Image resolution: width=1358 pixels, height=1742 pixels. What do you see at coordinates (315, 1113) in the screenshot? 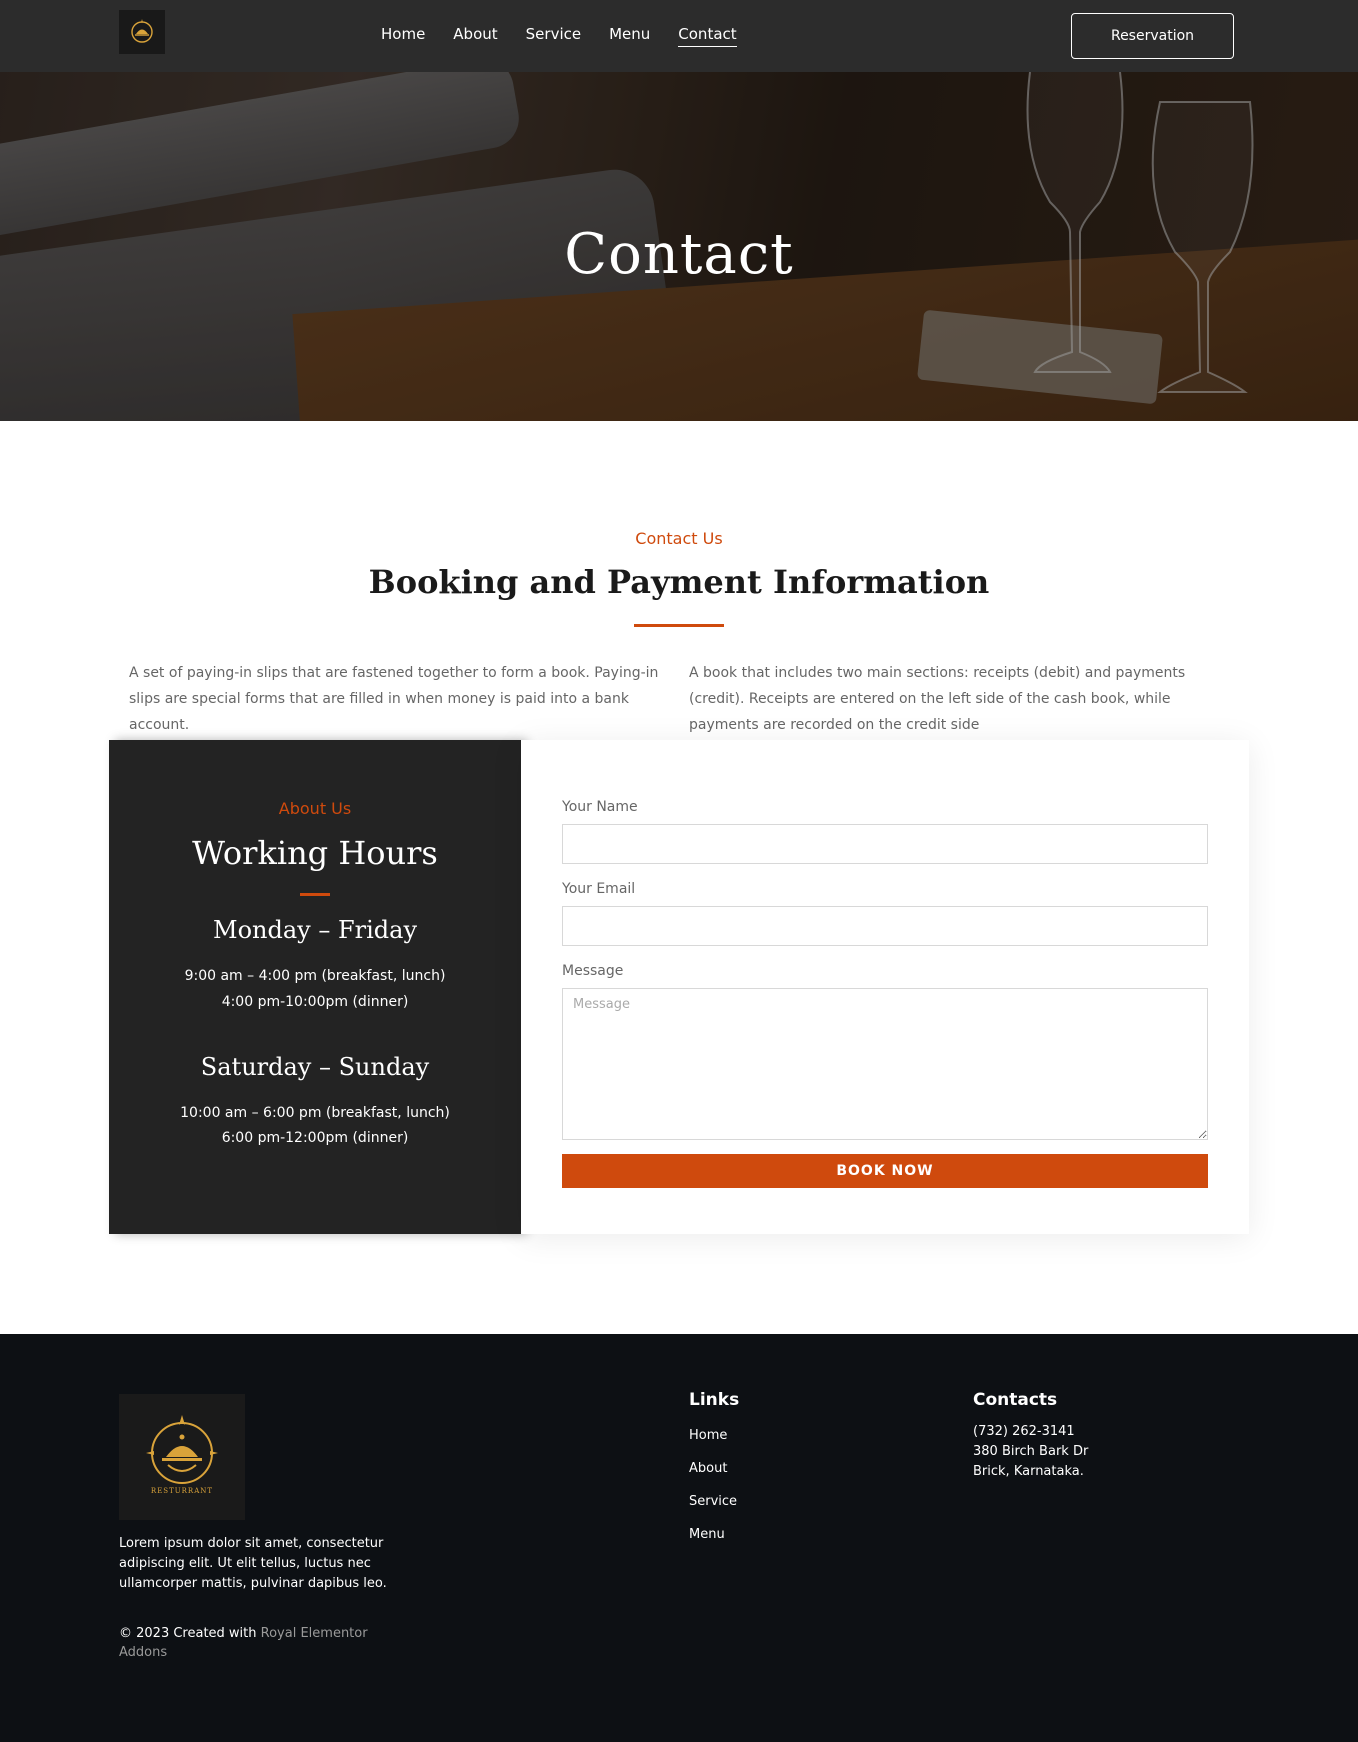
I see `weekend-time-1: 10:00 am – 6:00 pm (breakfast, lunch)` at bounding box center [315, 1113].